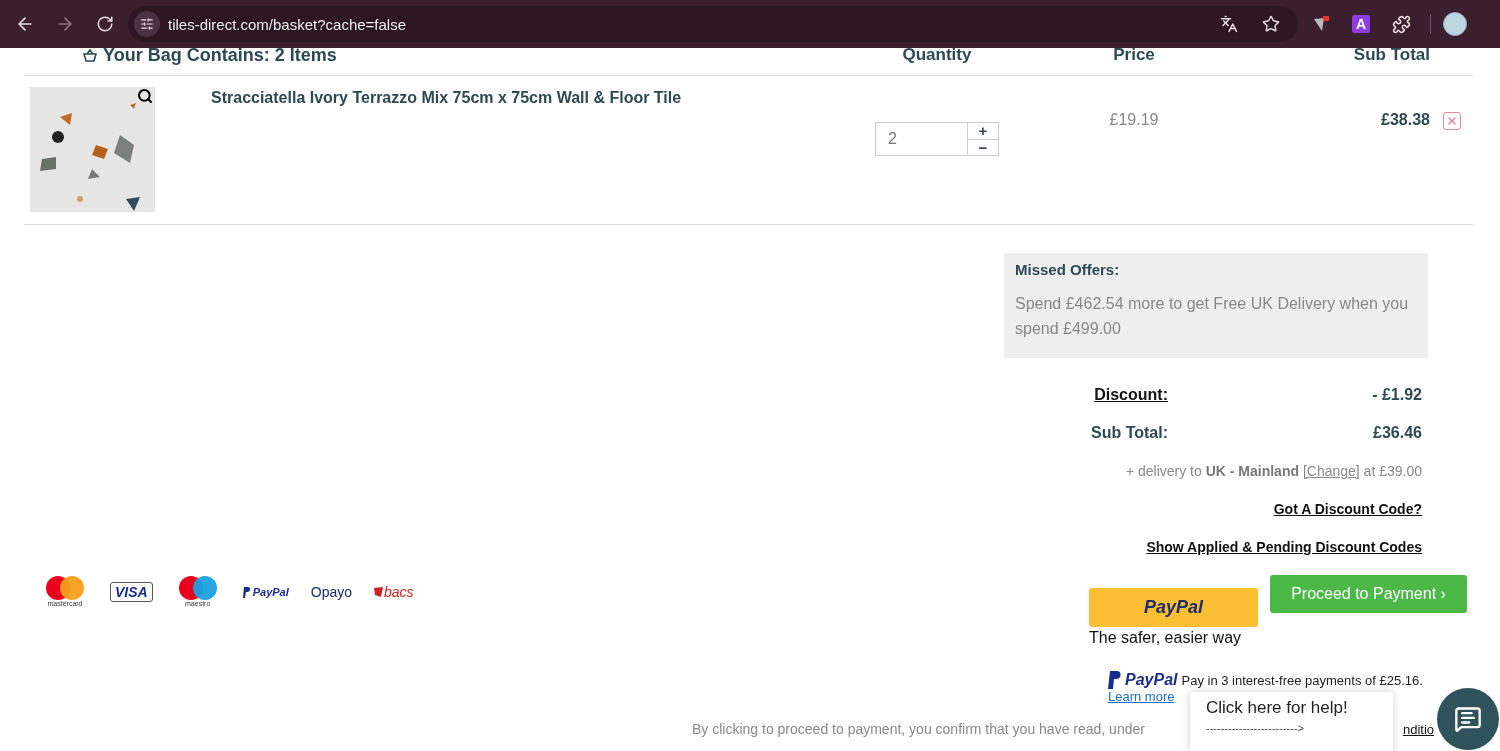  What do you see at coordinates (1284, 547) in the screenshot?
I see `discount-link: Show Applied & Pending Discount Codes` at bounding box center [1284, 547].